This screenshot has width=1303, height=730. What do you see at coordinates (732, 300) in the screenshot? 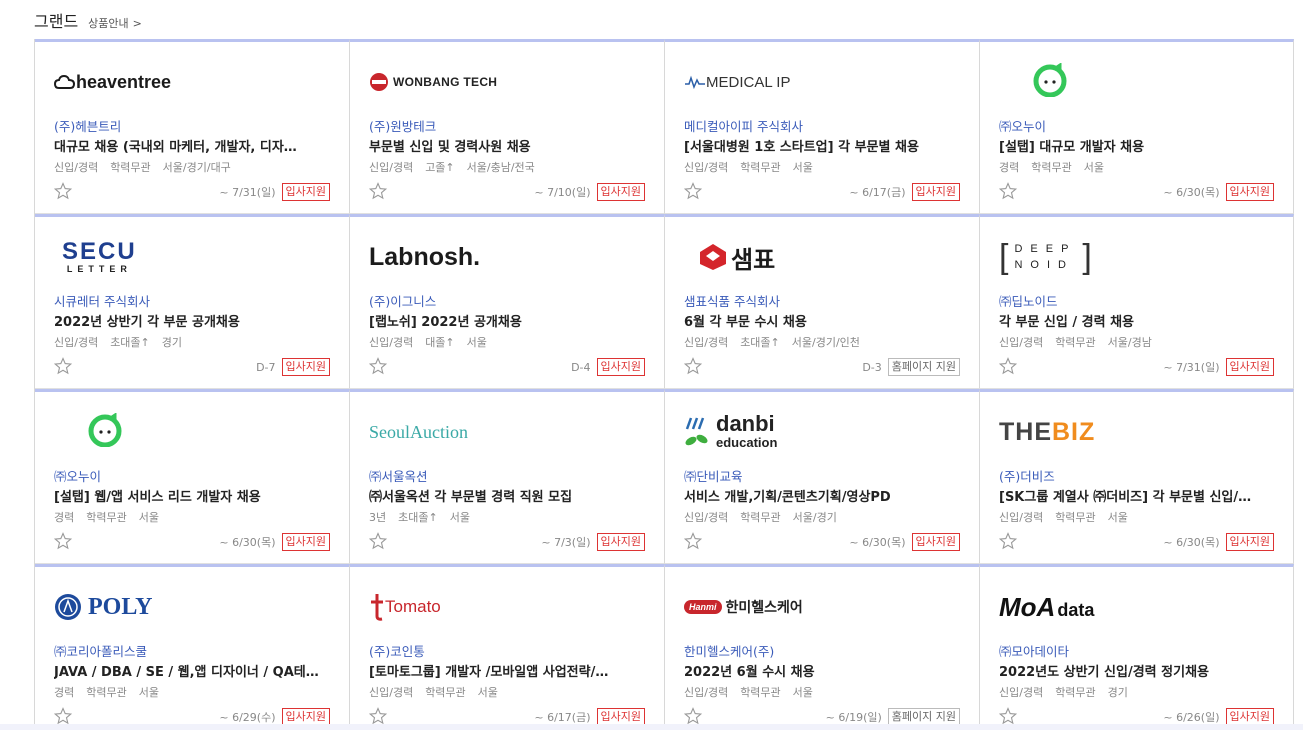
I see `company-name: 샘표식품 주식회사` at bounding box center [732, 300].